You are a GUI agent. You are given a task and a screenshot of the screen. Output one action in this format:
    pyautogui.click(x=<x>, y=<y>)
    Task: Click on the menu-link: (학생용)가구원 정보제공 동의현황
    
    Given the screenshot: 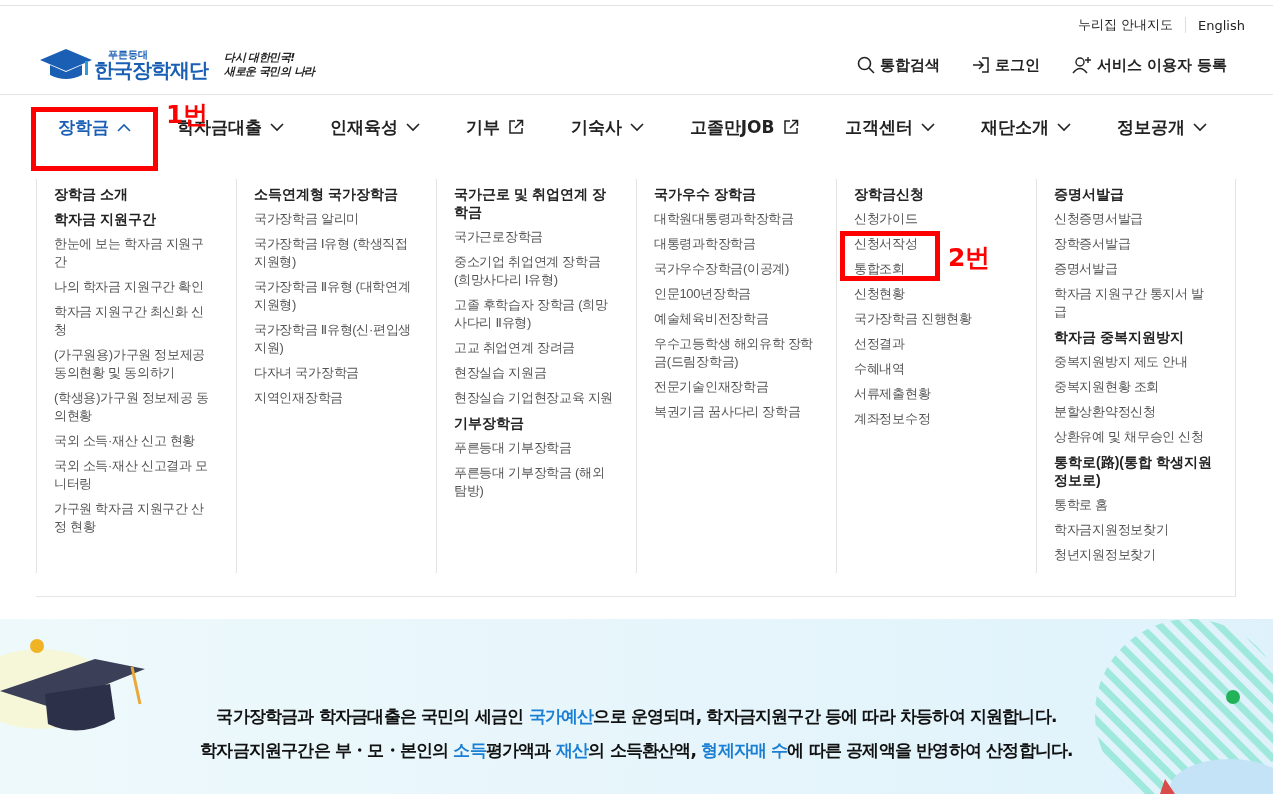 What is the action you would take?
    pyautogui.click(x=134, y=407)
    